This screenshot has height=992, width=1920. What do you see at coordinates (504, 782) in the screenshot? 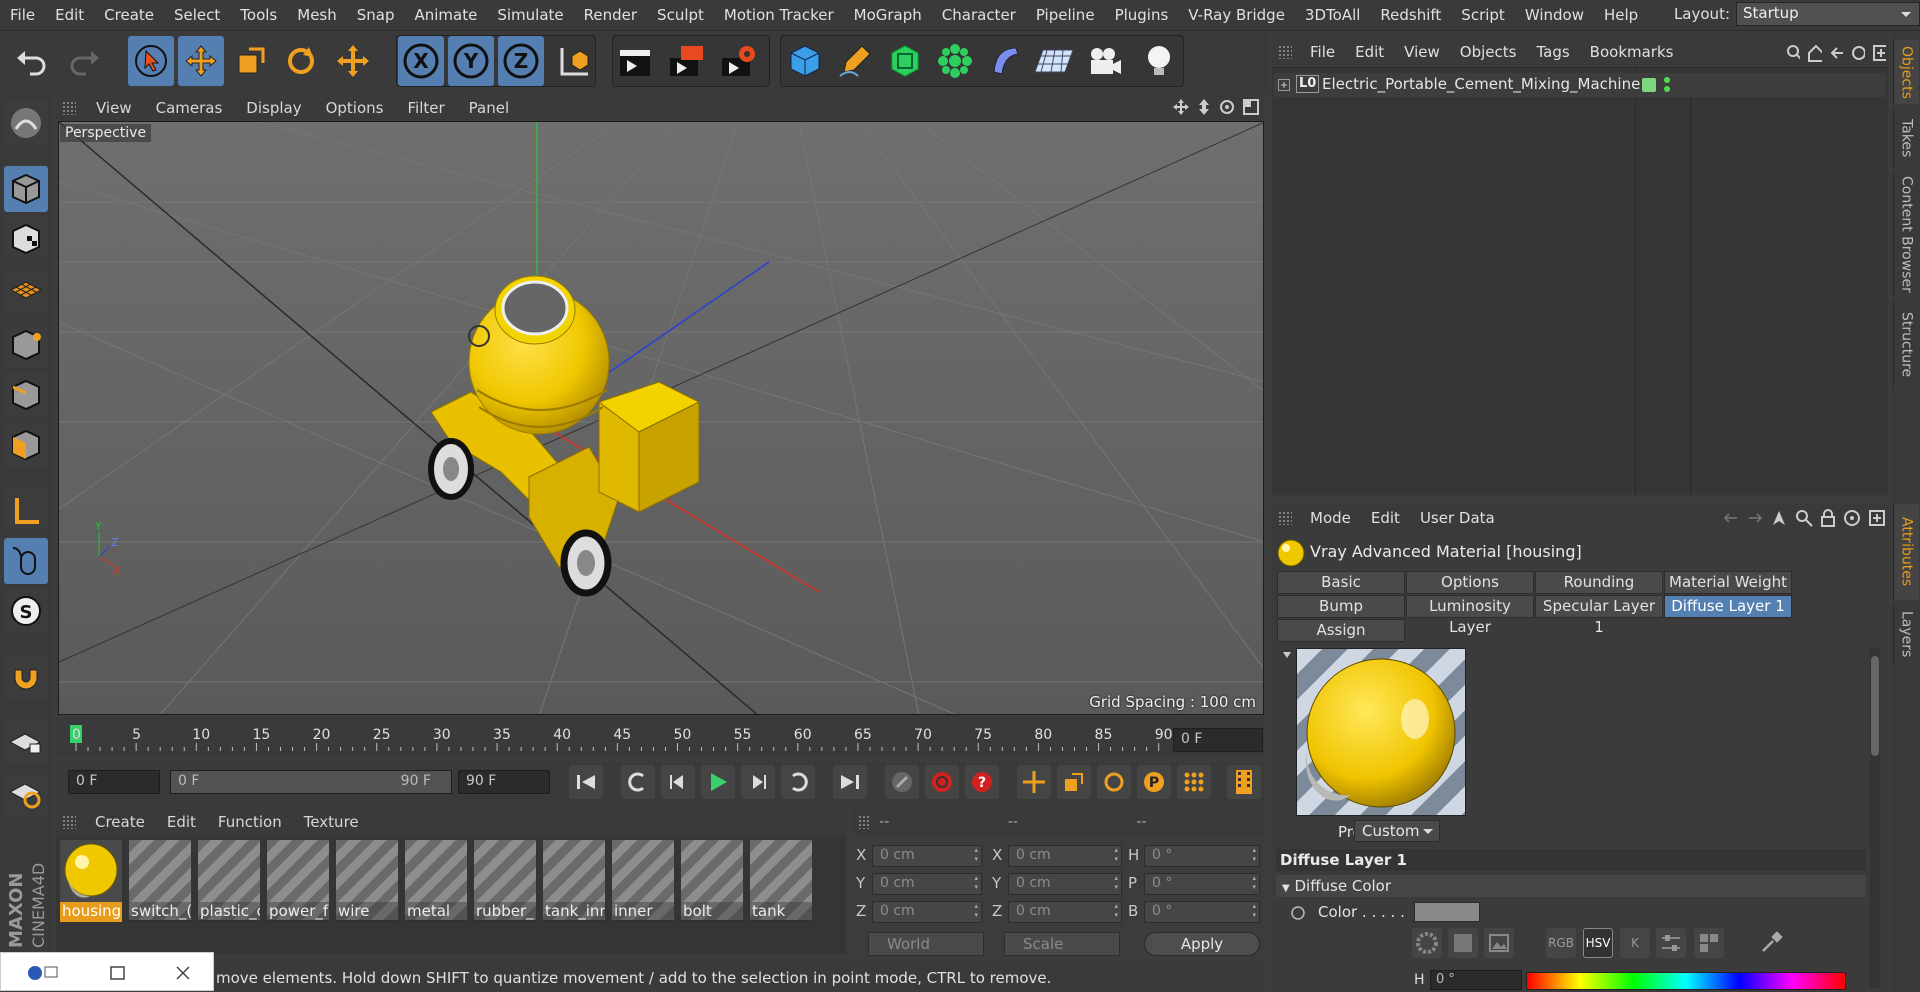
I see `end-frame-field: 90 F` at bounding box center [504, 782].